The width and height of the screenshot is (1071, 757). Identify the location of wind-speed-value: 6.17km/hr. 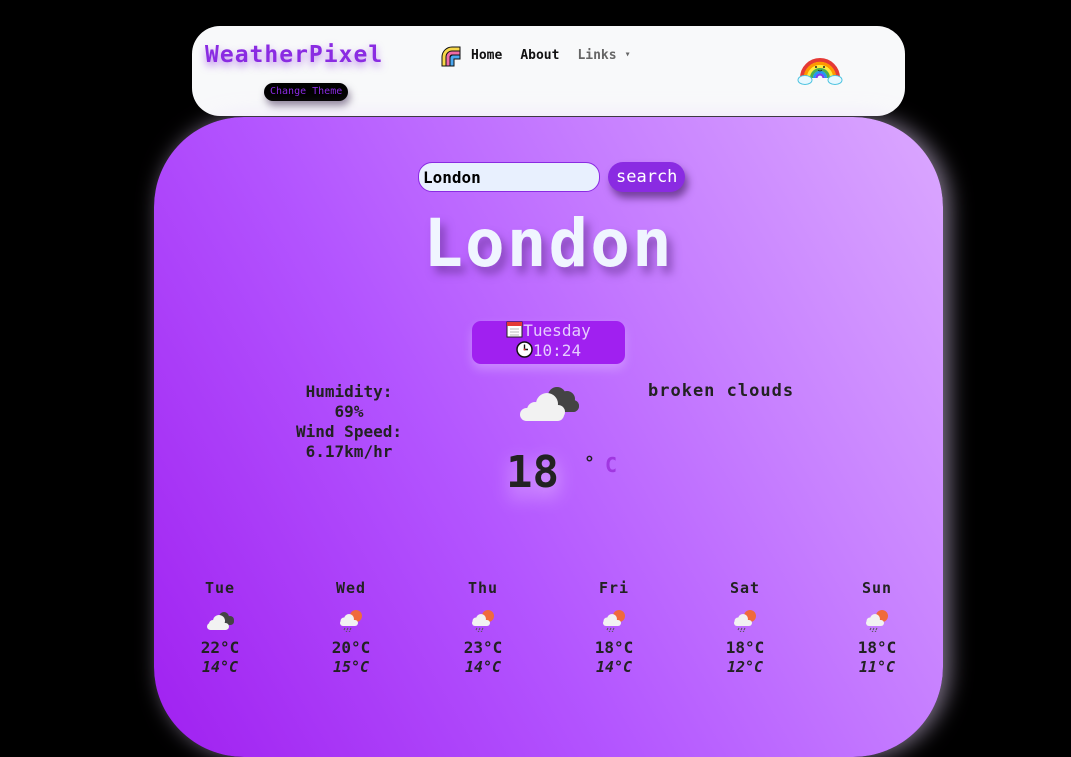
(349, 451).